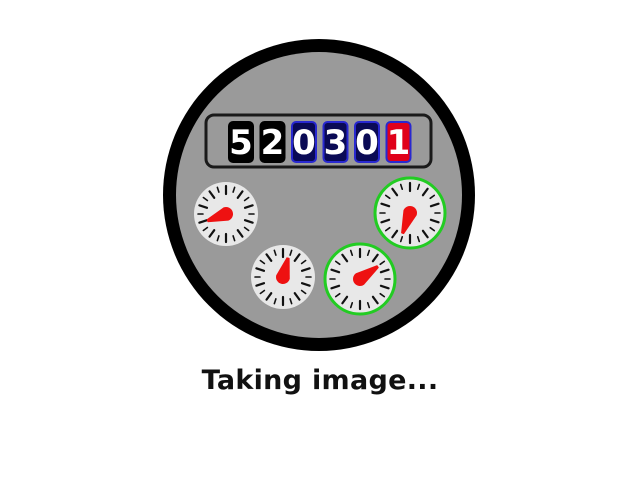  I want to click on odometer-digit-value: 5, so click(241, 143).